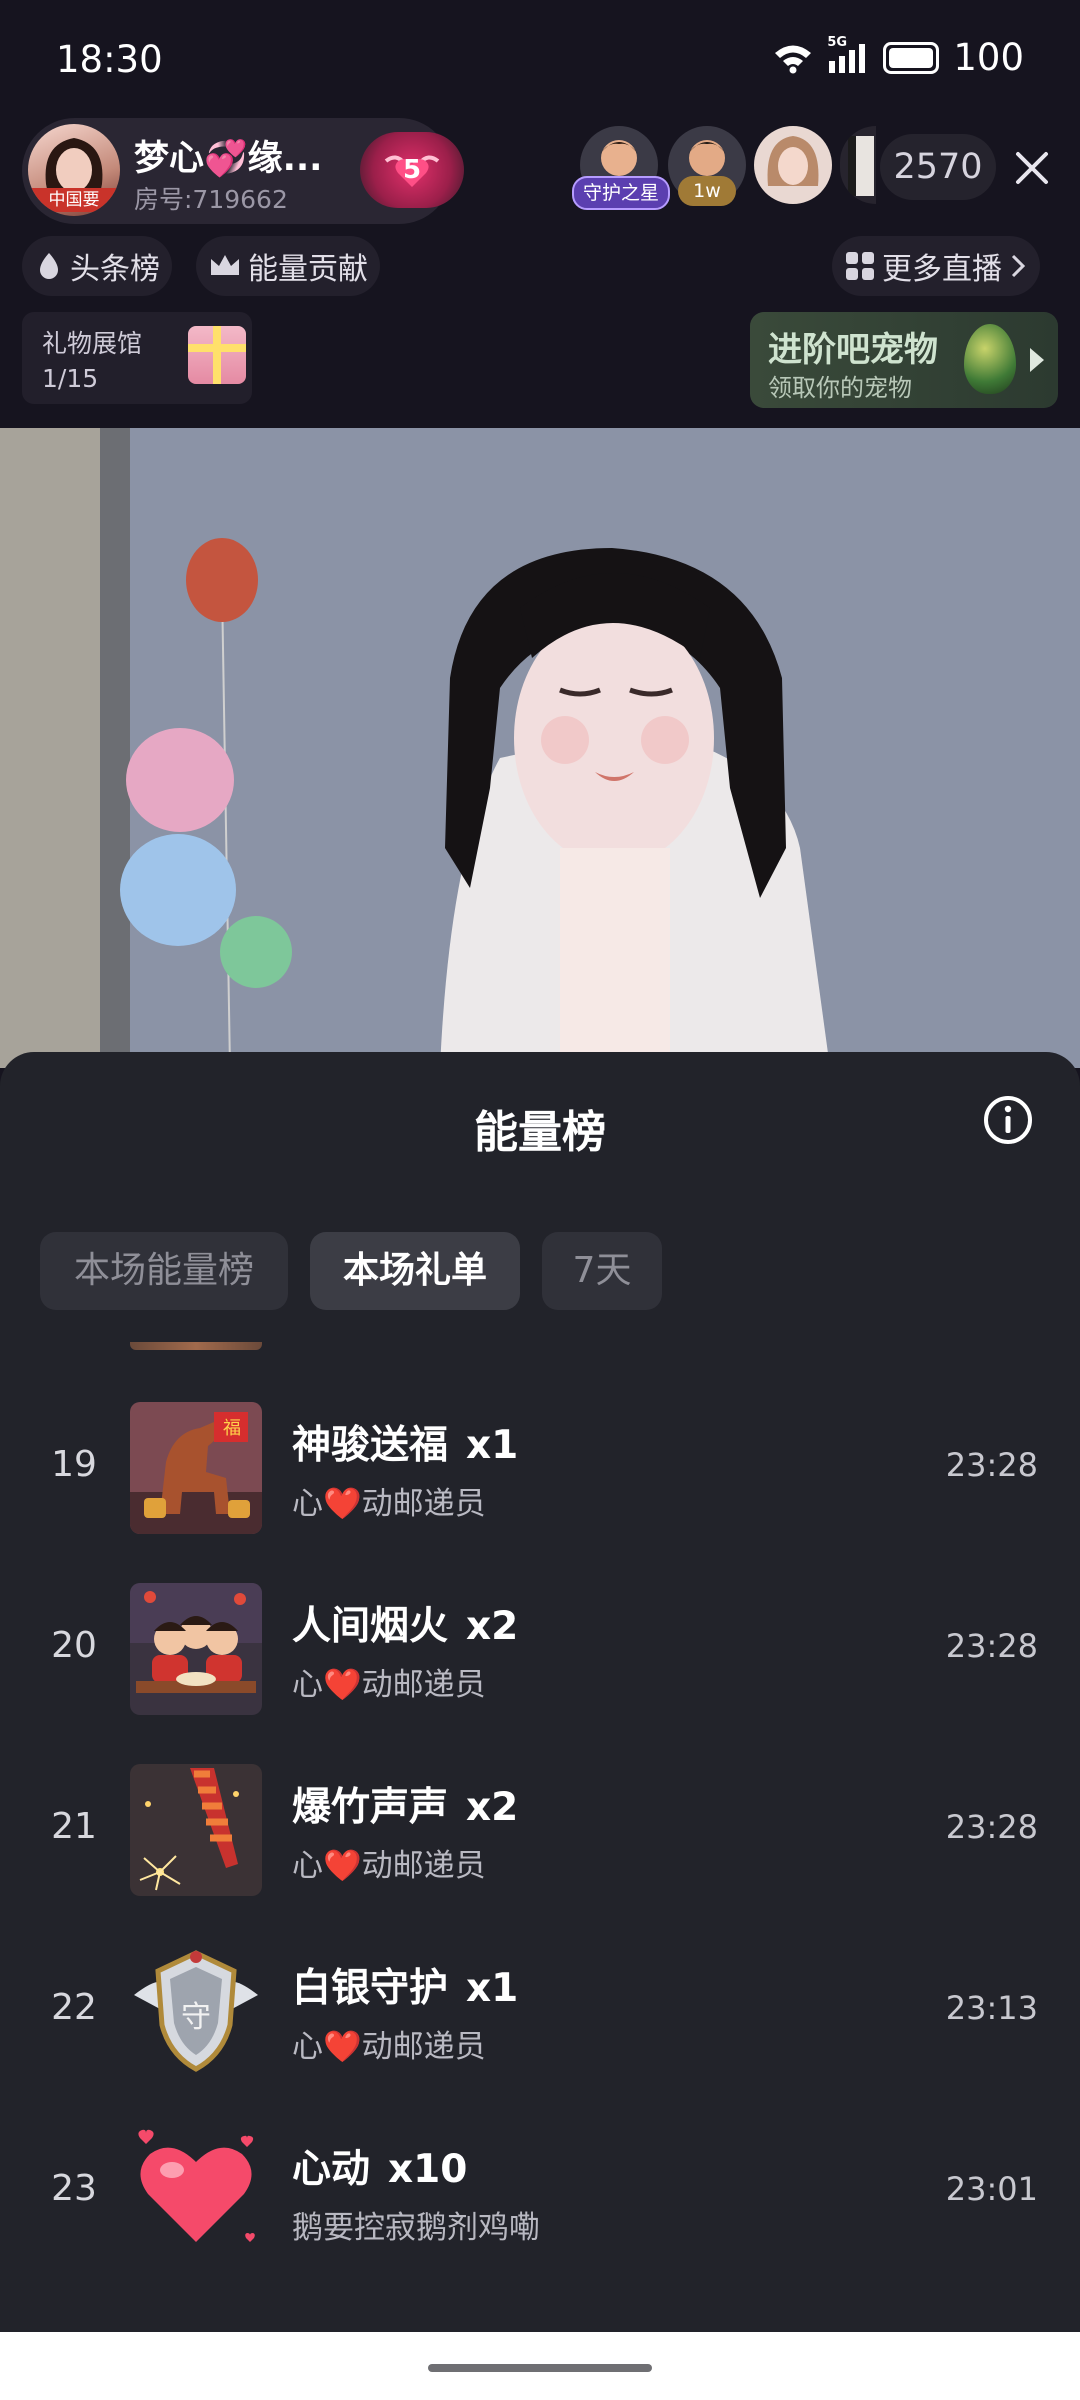 The height and width of the screenshot is (2400, 1080). I want to click on home-indicator, so click(540, 2368).